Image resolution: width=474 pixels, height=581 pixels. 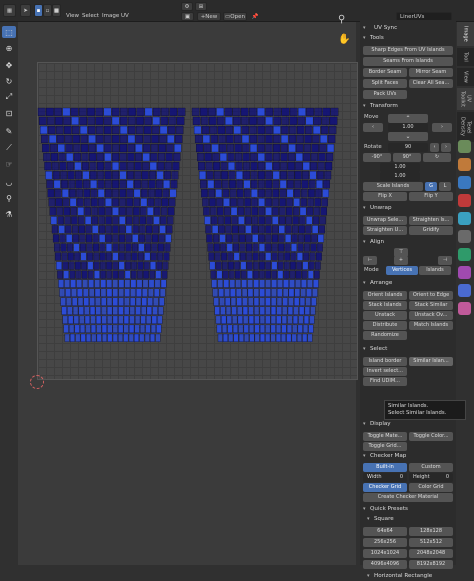 What do you see at coordinates (401, 260) in the screenshot?
I see `align-center-button: +` at bounding box center [401, 260].